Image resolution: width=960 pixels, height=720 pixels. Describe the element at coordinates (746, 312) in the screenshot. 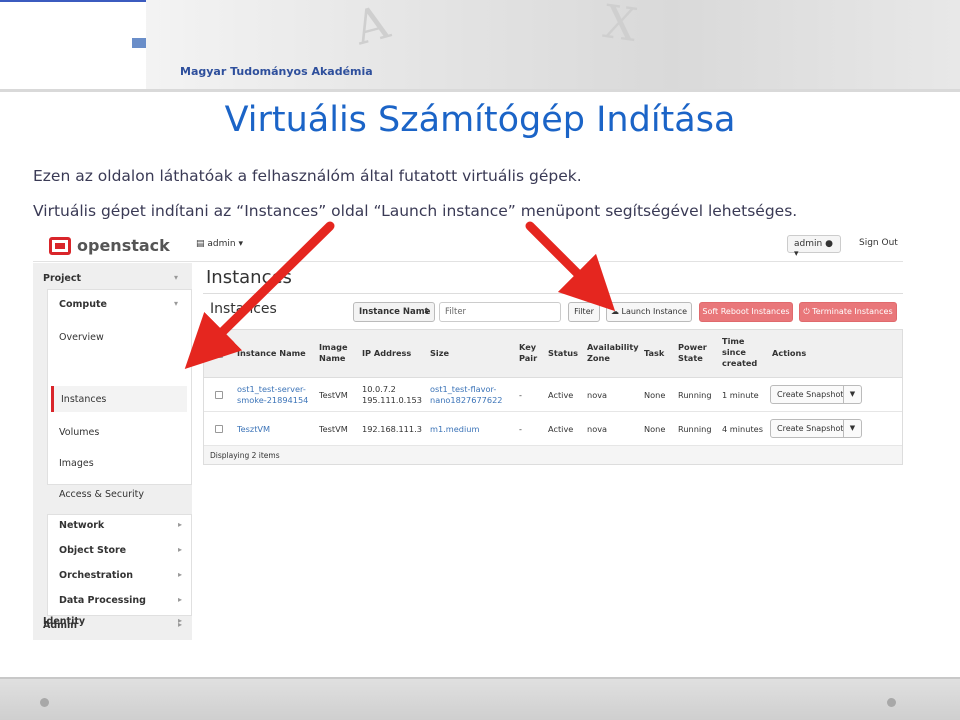

I see `soft-reboot-button: Soft Reboot Instances` at that location.